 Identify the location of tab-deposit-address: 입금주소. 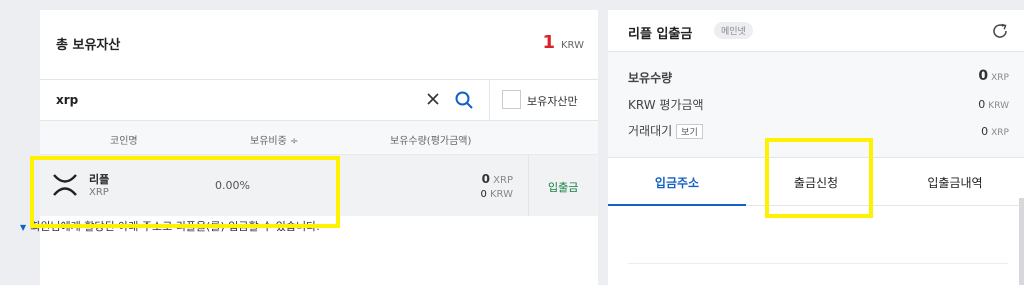
(677, 182).